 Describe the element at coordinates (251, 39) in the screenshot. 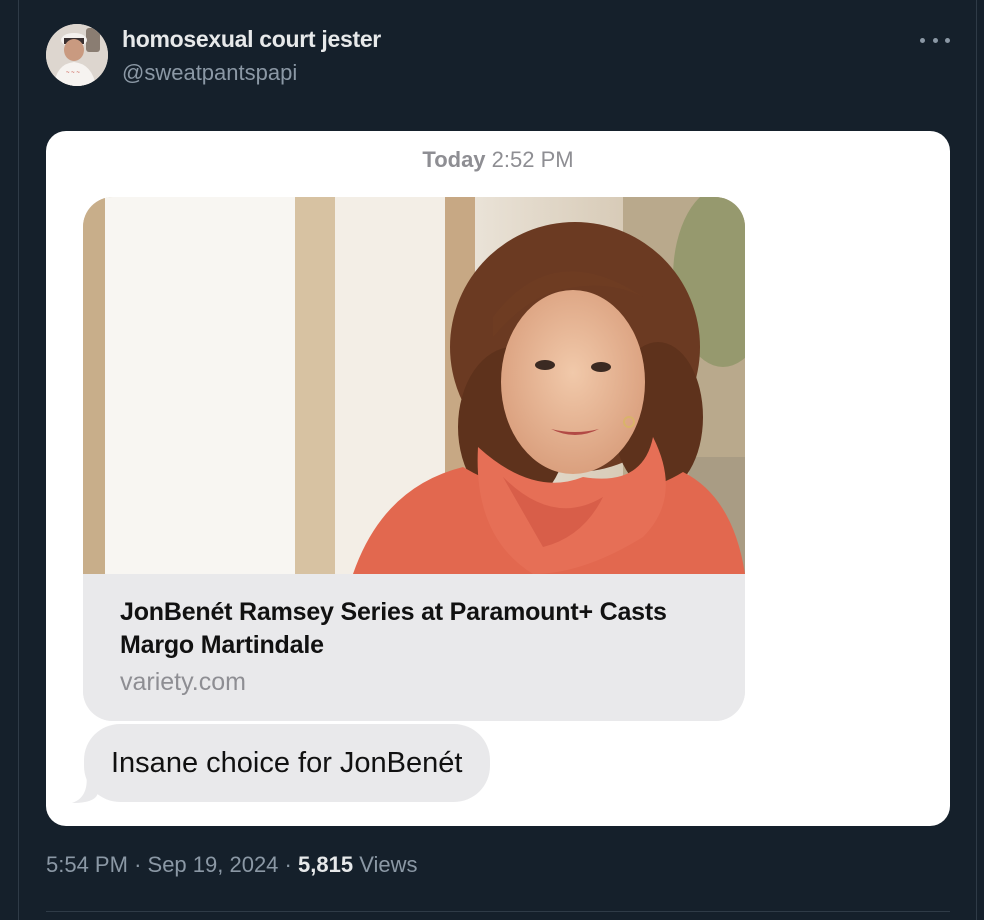

I see `display-name: homosexual court jester` at that location.